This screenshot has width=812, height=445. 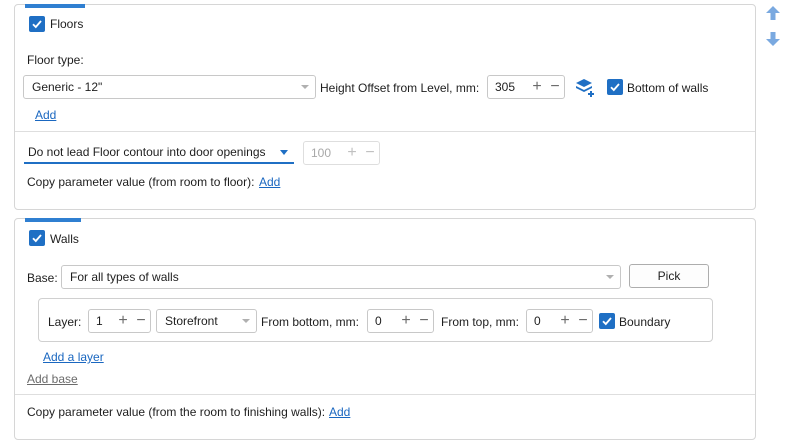 What do you see at coordinates (773, 13) in the screenshot?
I see `arrow-up-icon` at bounding box center [773, 13].